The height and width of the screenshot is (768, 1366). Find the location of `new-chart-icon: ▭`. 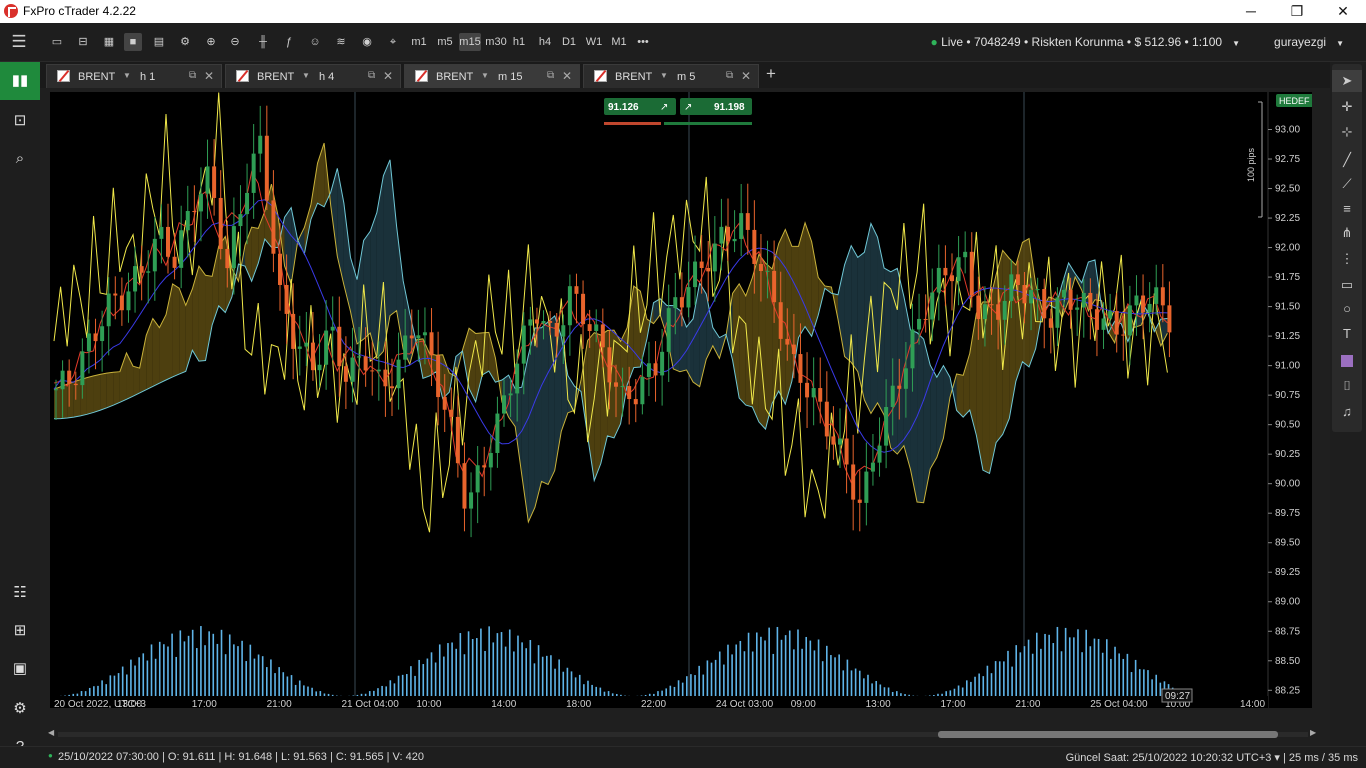

new-chart-icon: ▭ is located at coordinates (57, 42).